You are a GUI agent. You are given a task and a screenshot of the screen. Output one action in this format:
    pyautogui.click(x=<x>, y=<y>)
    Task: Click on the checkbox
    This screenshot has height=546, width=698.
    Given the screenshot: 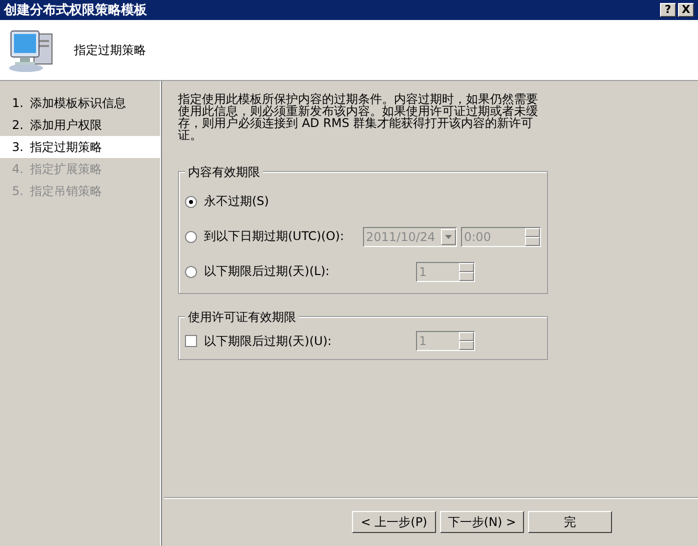 What is the action you would take?
    pyautogui.click(x=191, y=341)
    